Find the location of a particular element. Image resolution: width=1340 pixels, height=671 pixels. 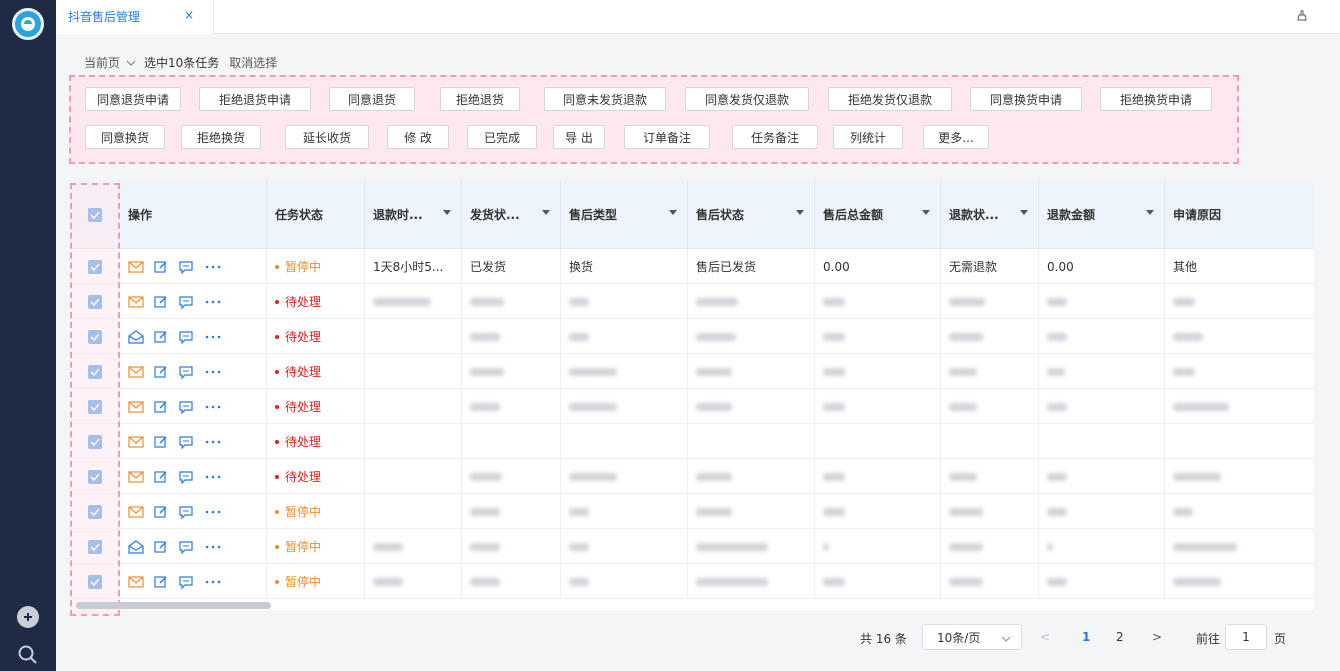

tab-aftersale: 抖音售后管理 × is located at coordinates (135, 17).